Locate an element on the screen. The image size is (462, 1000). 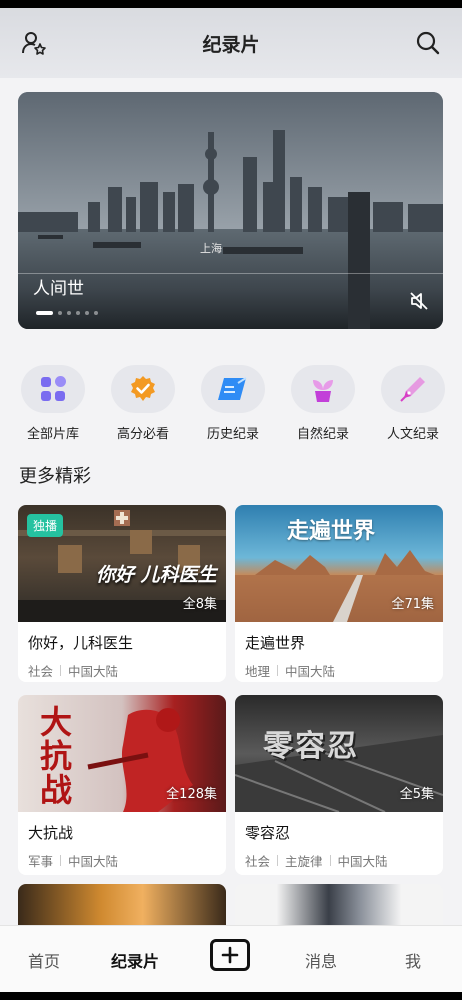
card-title: 你好，儿科医生 is located at coordinates (81, 643).